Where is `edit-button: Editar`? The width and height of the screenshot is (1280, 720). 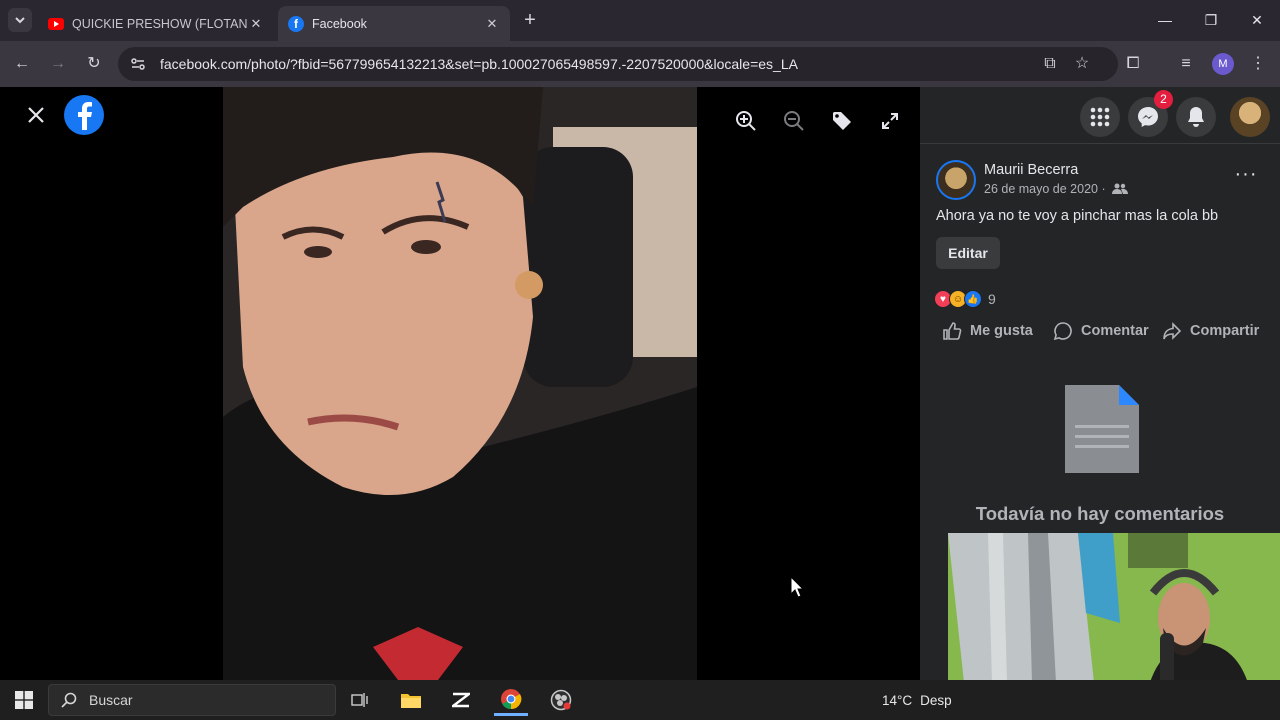
edit-button: Editar is located at coordinates (968, 253).